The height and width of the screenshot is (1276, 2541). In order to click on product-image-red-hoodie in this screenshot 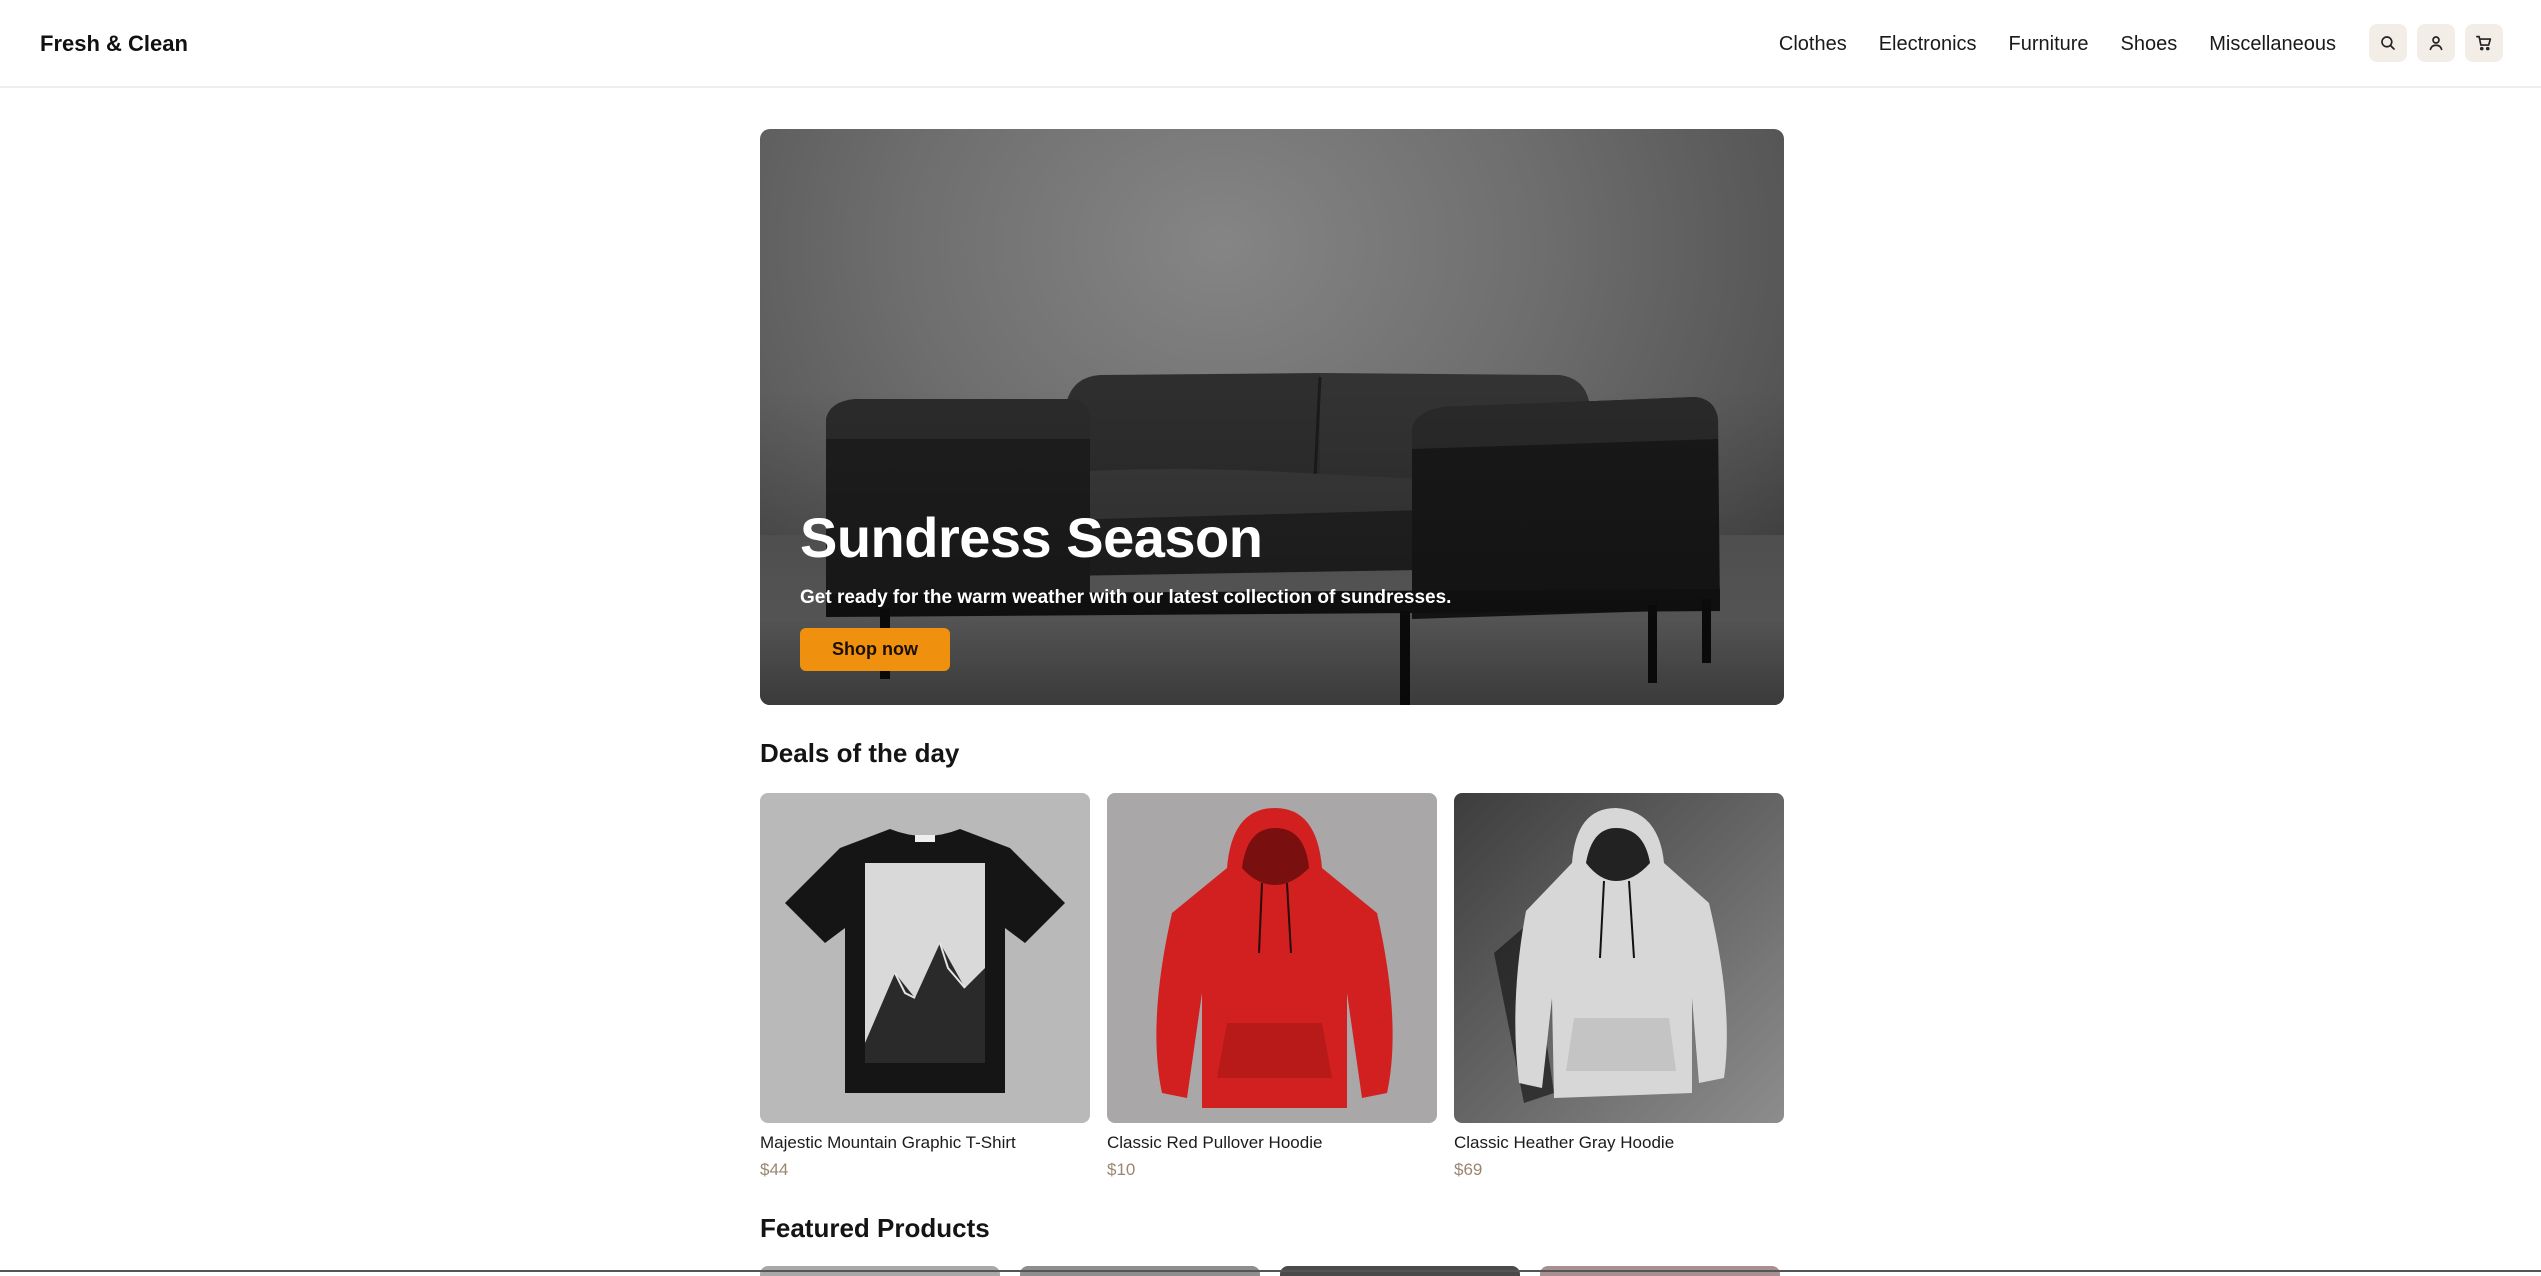, I will do `click(1272, 958)`.